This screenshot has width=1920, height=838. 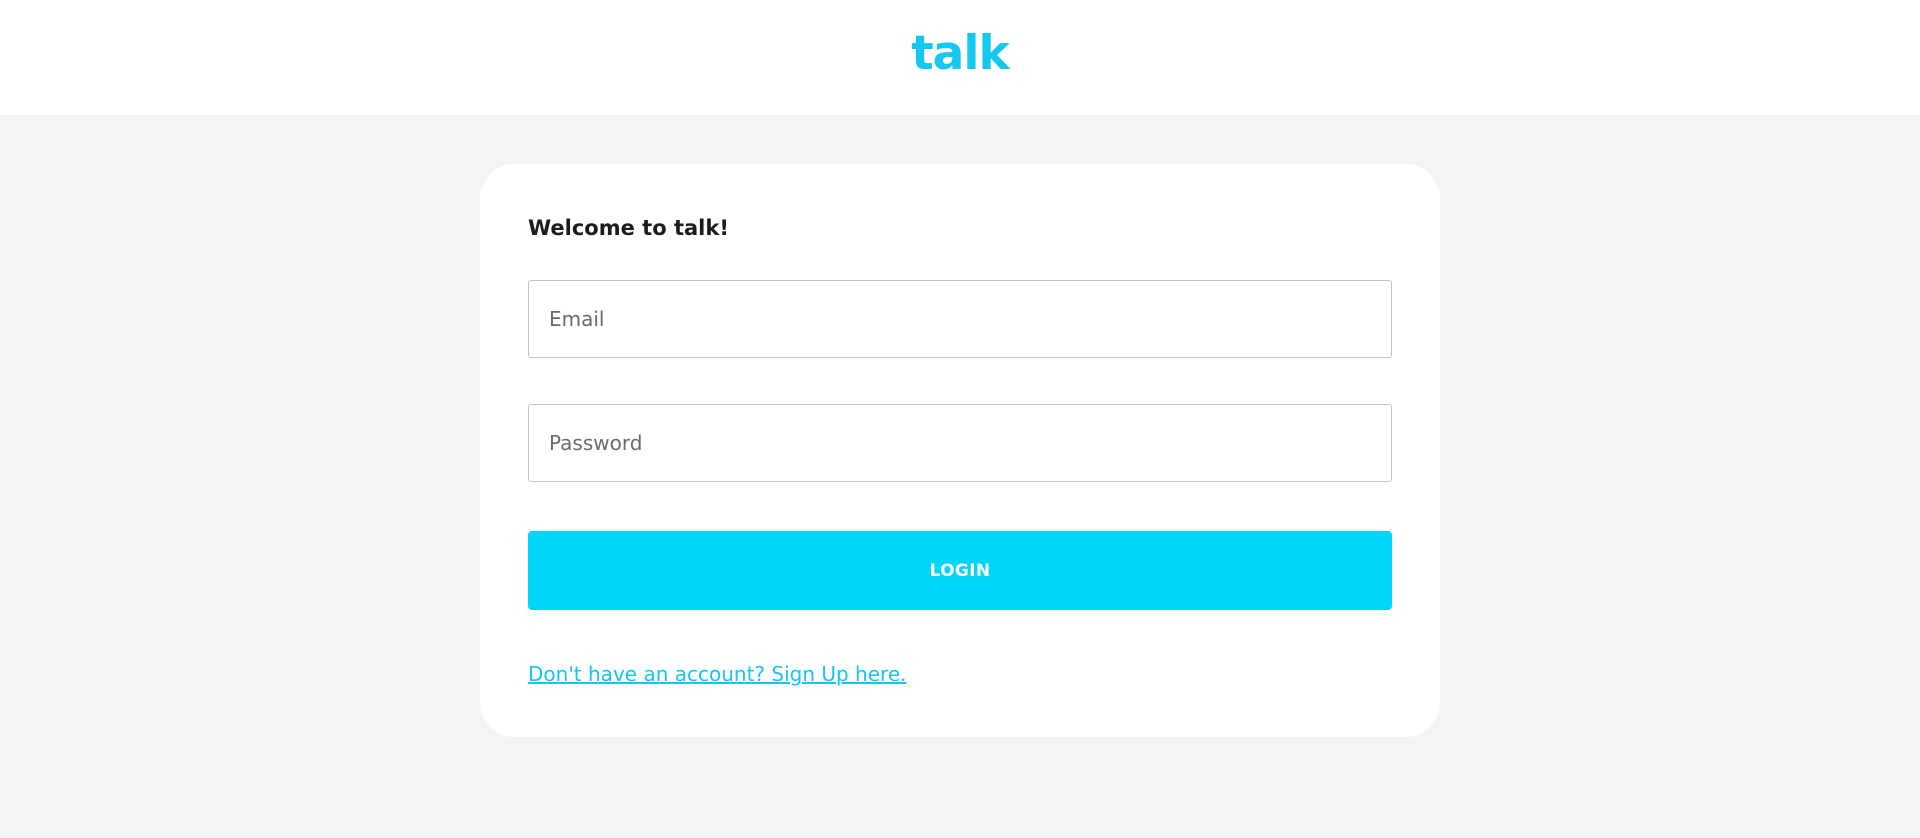 I want to click on app-header: talk, so click(x=960, y=57).